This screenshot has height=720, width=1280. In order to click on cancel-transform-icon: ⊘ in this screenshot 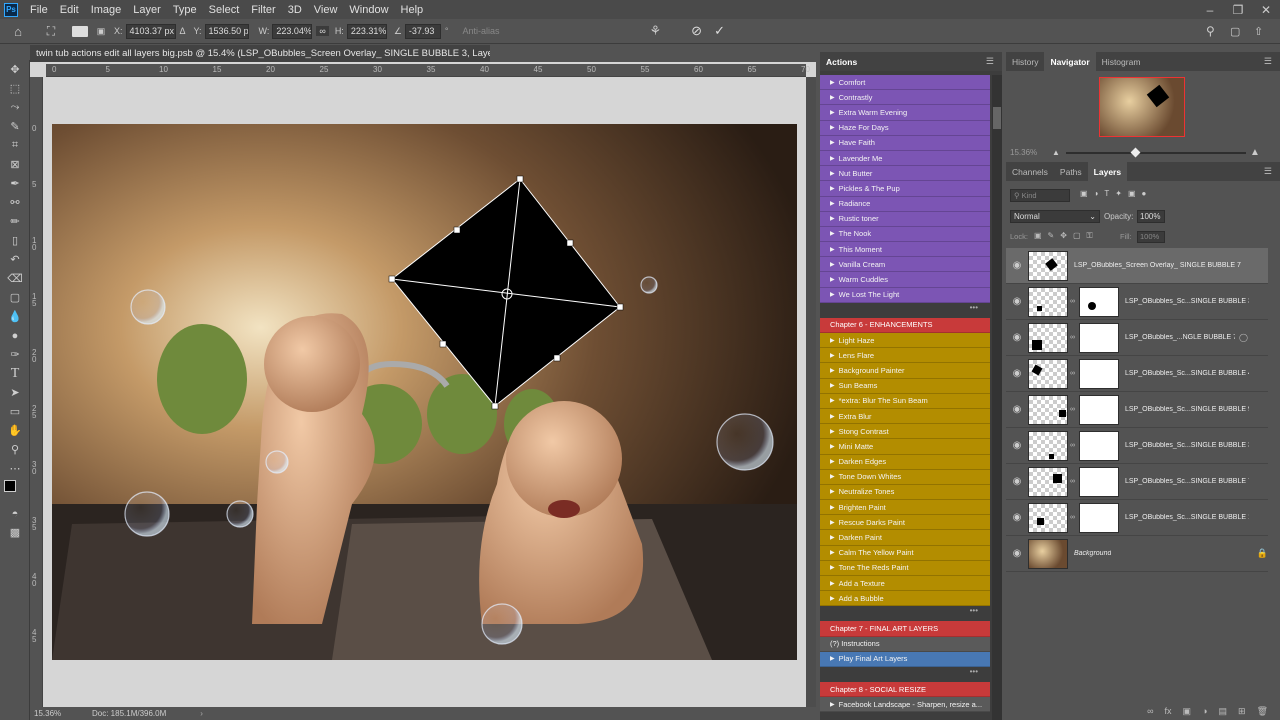, I will do `click(696, 31)`.